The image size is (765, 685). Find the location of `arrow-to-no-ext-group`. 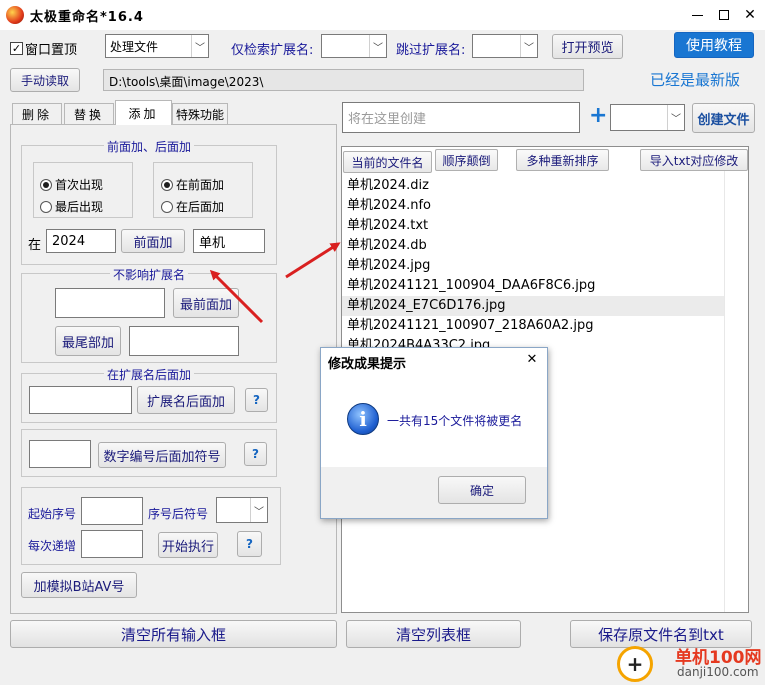

arrow-to-no-ext-group is located at coordinates (236, 296).